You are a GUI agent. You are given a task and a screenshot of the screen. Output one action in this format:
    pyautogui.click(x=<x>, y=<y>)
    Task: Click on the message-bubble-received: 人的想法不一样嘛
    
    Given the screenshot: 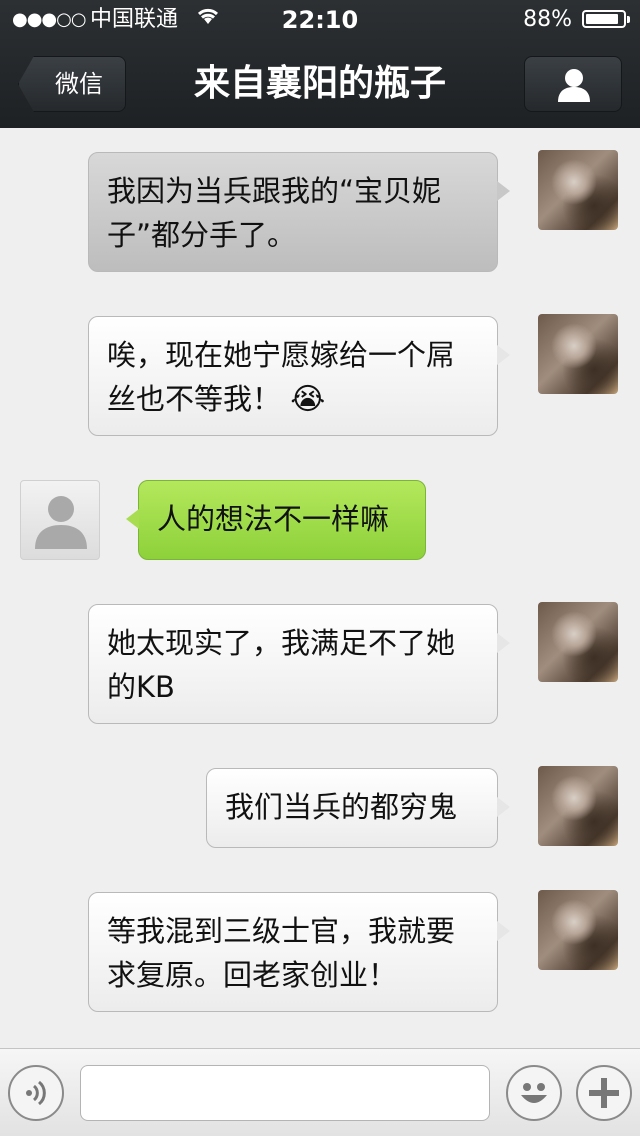 What is the action you would take?
    pyautogui.click(x=276, y=520)
    